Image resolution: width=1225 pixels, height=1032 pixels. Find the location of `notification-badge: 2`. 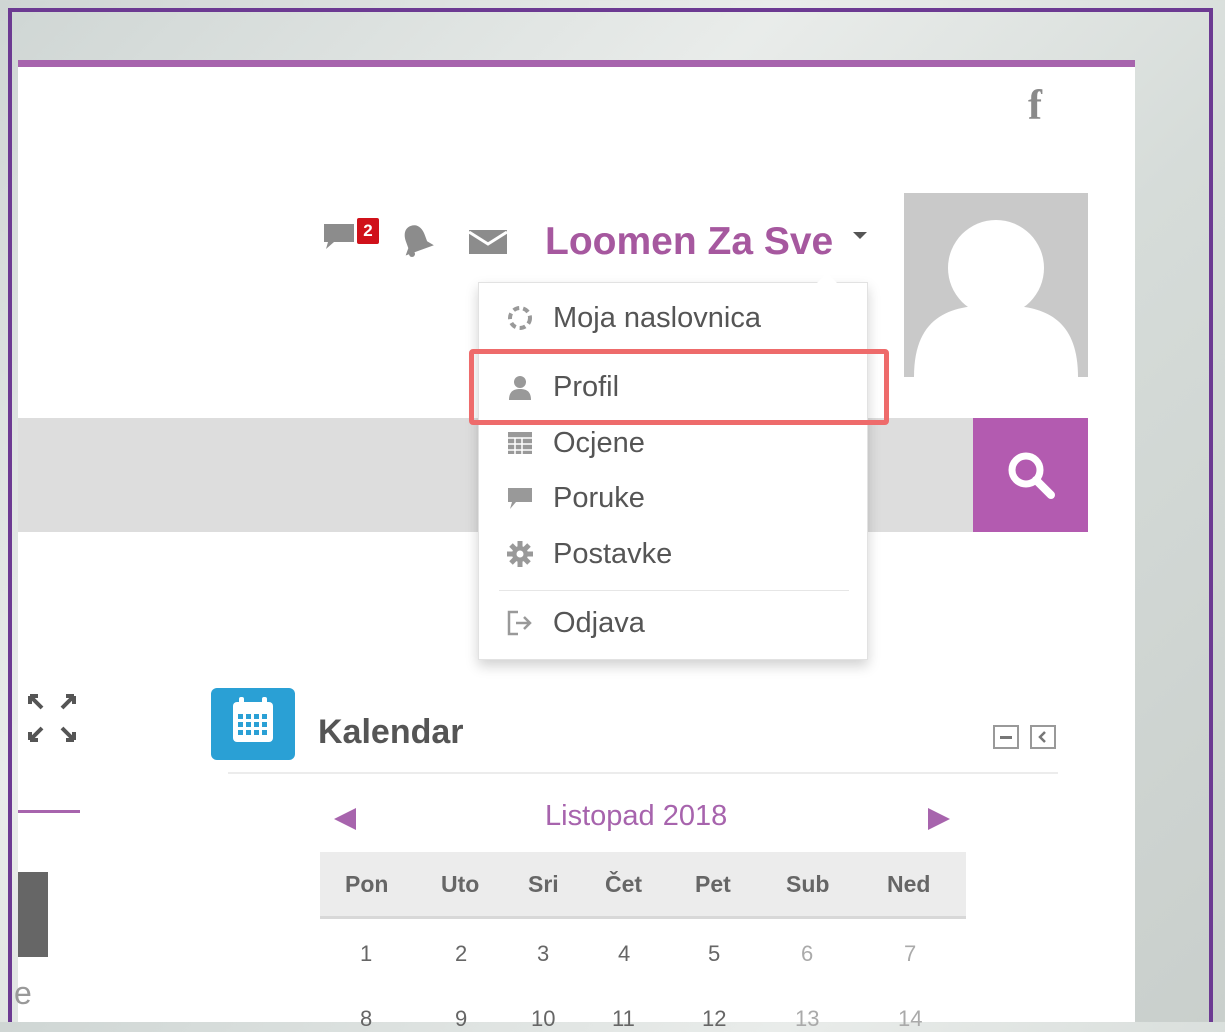

notification-badge: 2 is located at coordinates (368, 231).